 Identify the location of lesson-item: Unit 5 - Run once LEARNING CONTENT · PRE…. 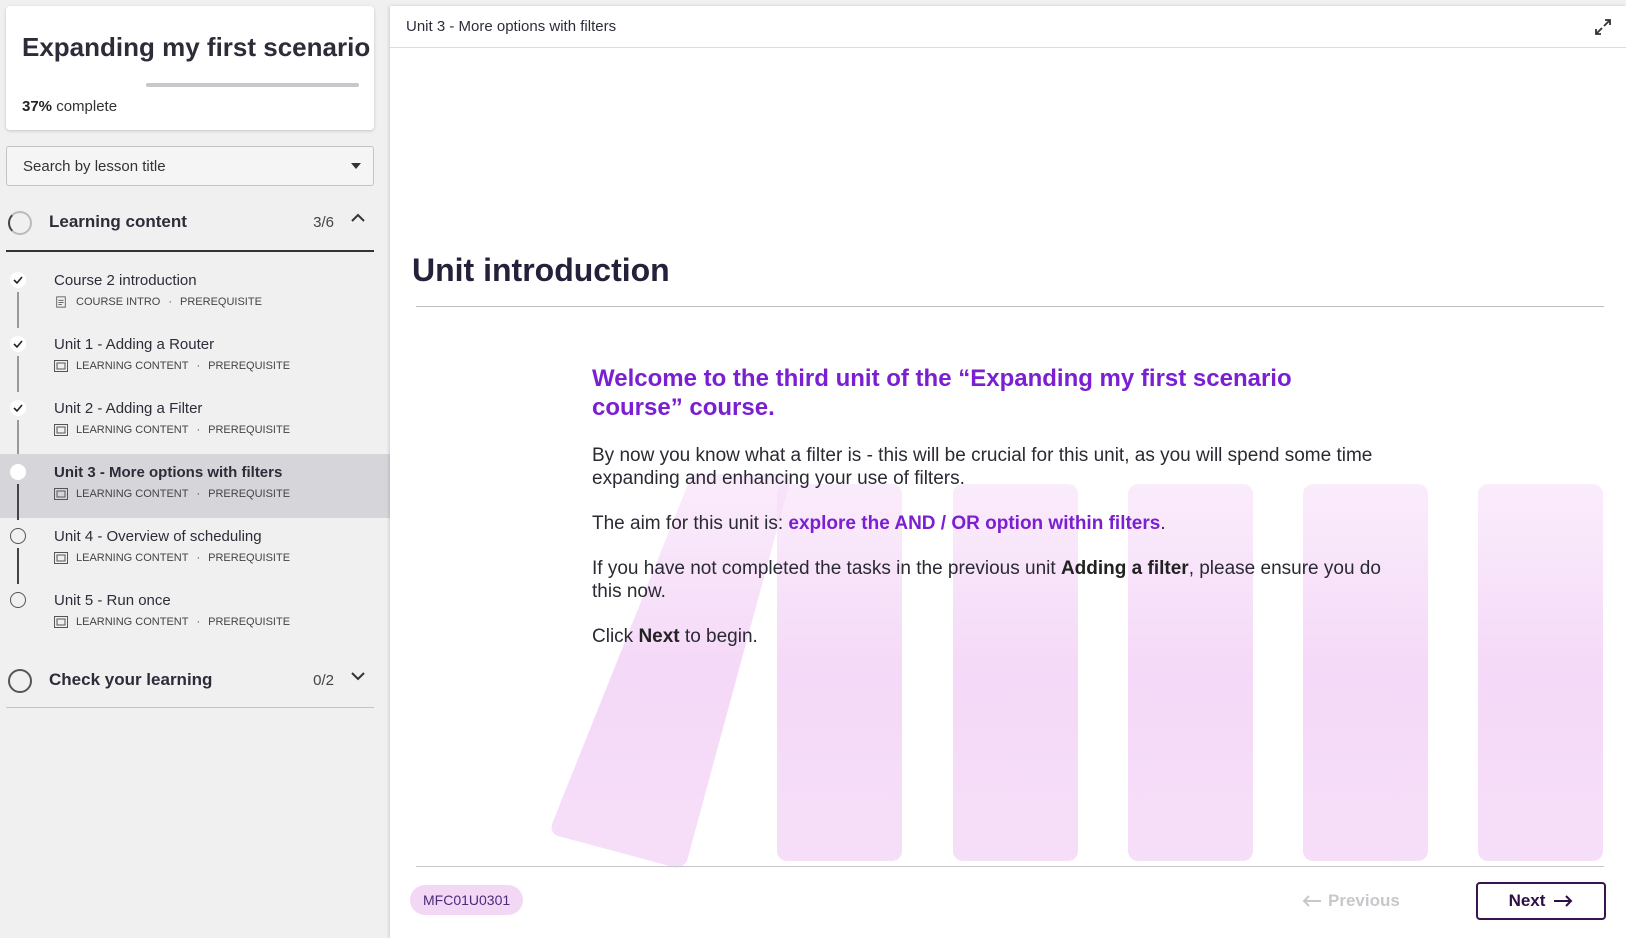
(195, 614).